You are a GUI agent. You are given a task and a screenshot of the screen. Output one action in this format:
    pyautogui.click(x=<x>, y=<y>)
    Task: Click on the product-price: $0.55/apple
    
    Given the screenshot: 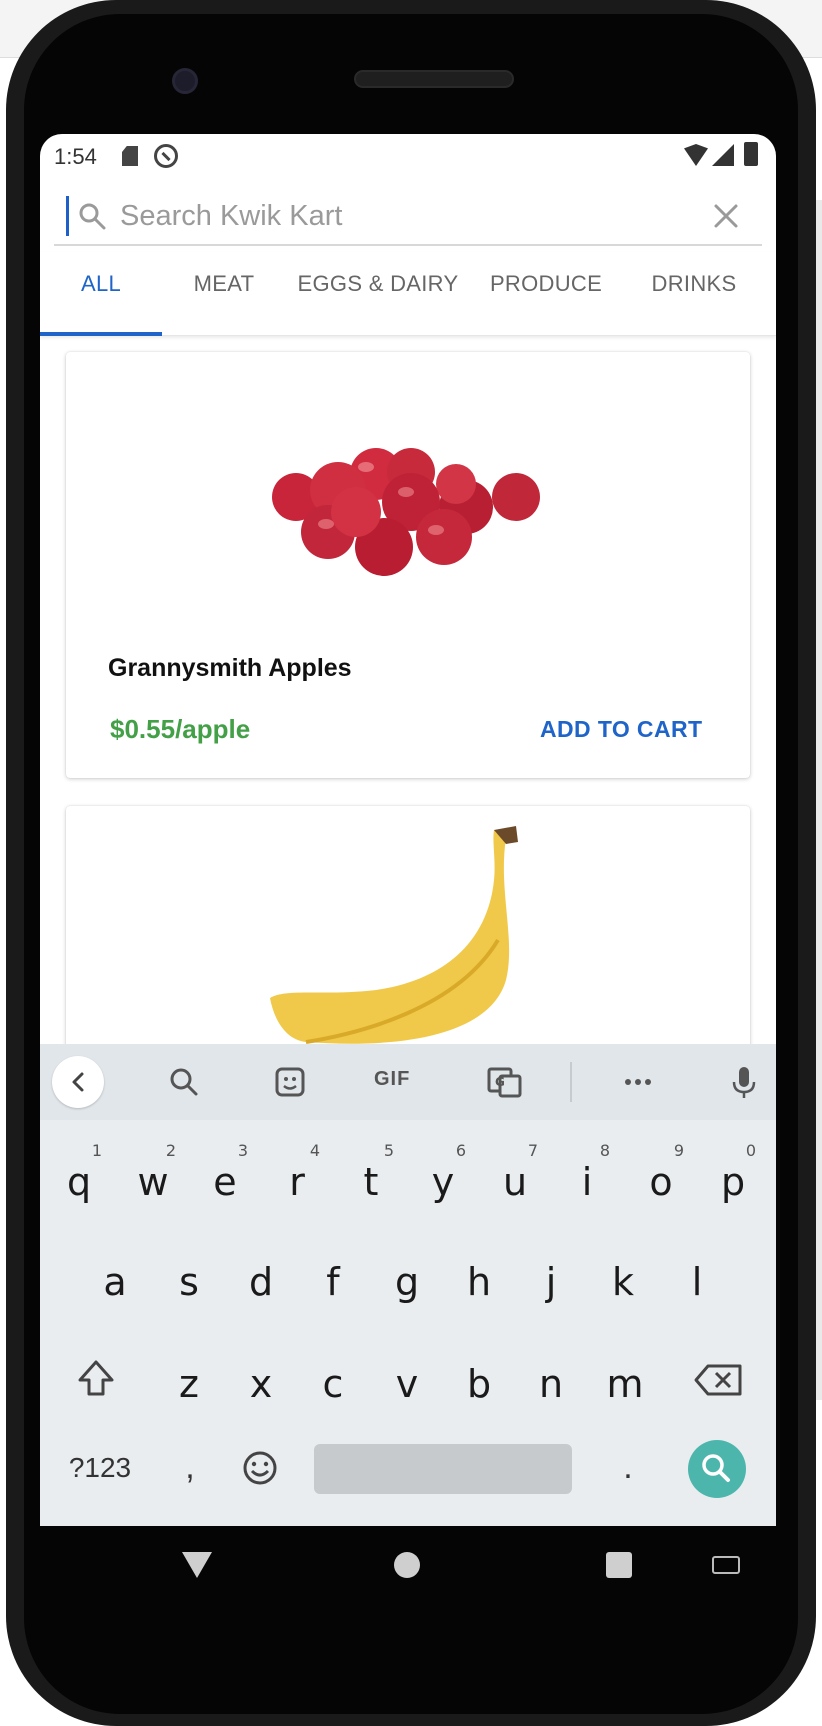 What is the action you would take?
    pyautogui.click(x=180, y=729)
    